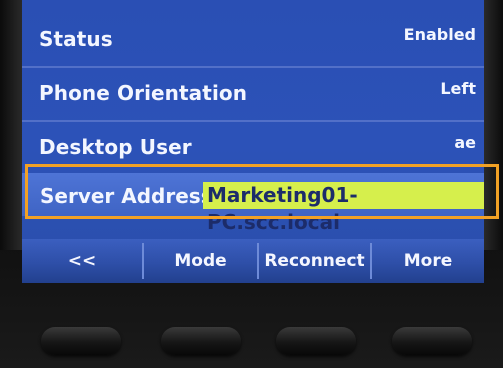 Image resolution: width=503 pixels, height=368 pixels. What do you see at coordinates (115, 147) in the screenshot?
I see `desktop-user-label: Desktop User` at bounding box center [115, 147].